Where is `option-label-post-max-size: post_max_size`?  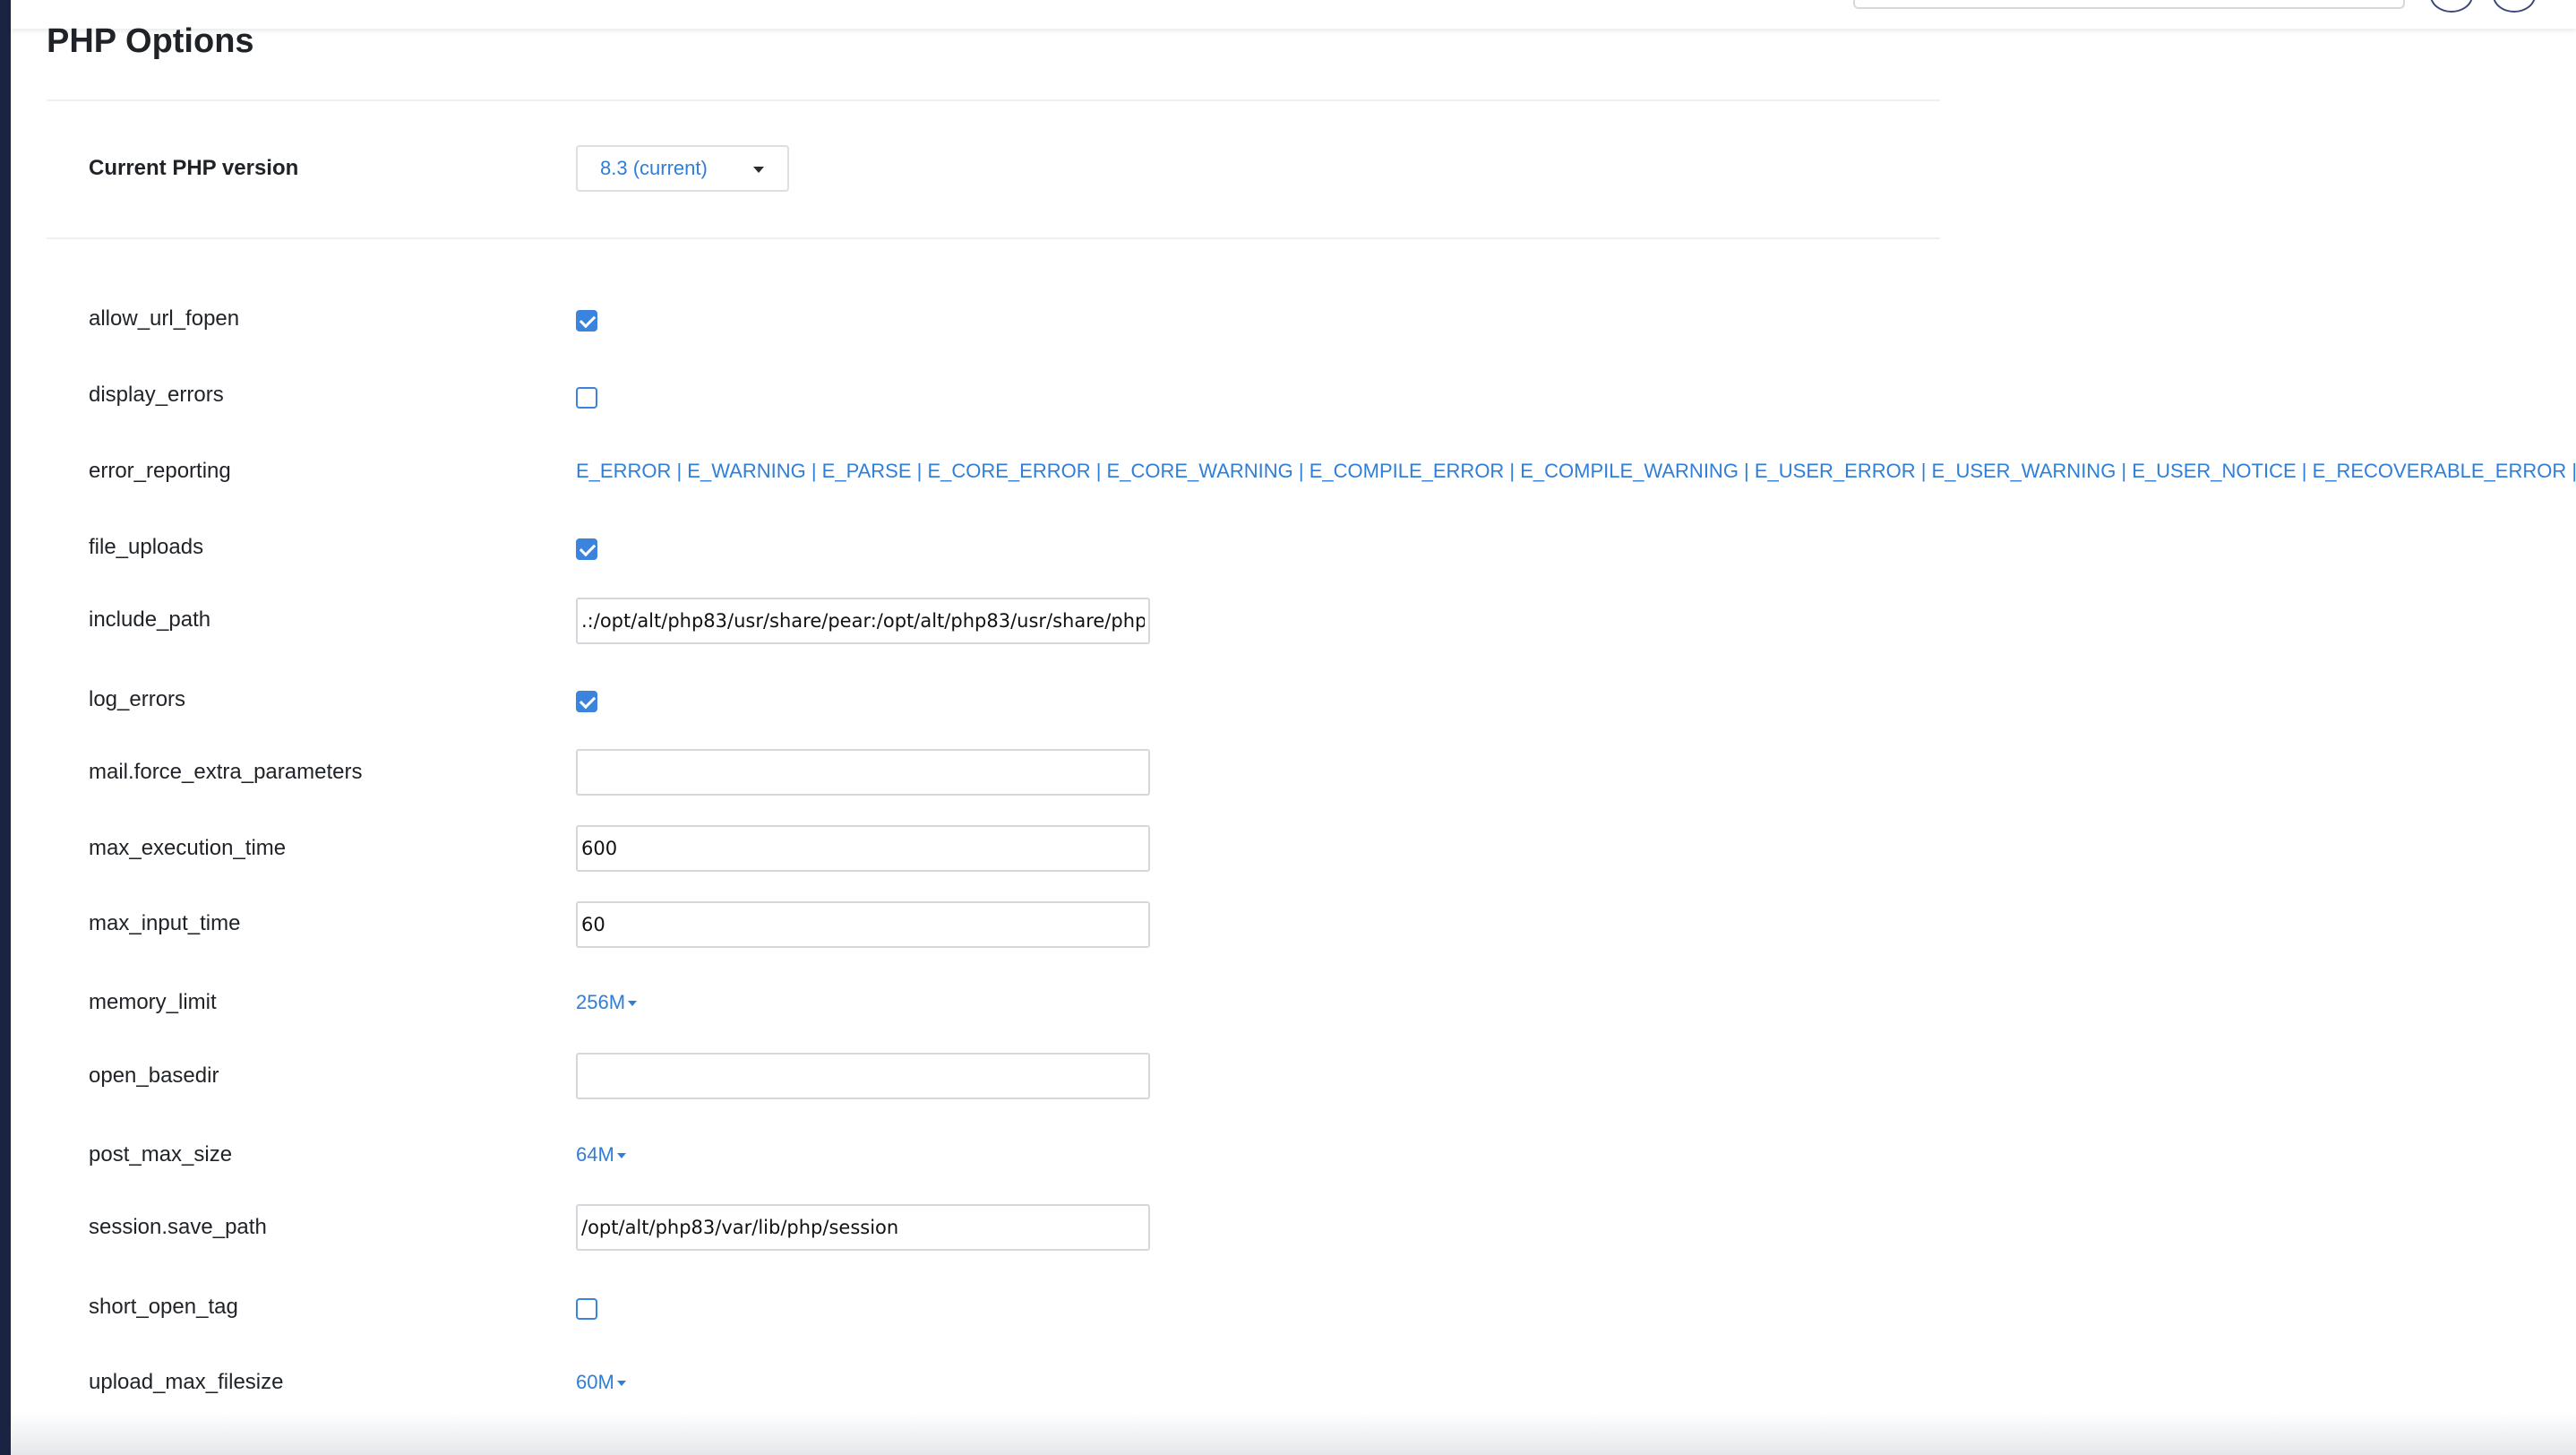 option-label-post-max-size: post_max_size is located at coordinates (161, 1154).